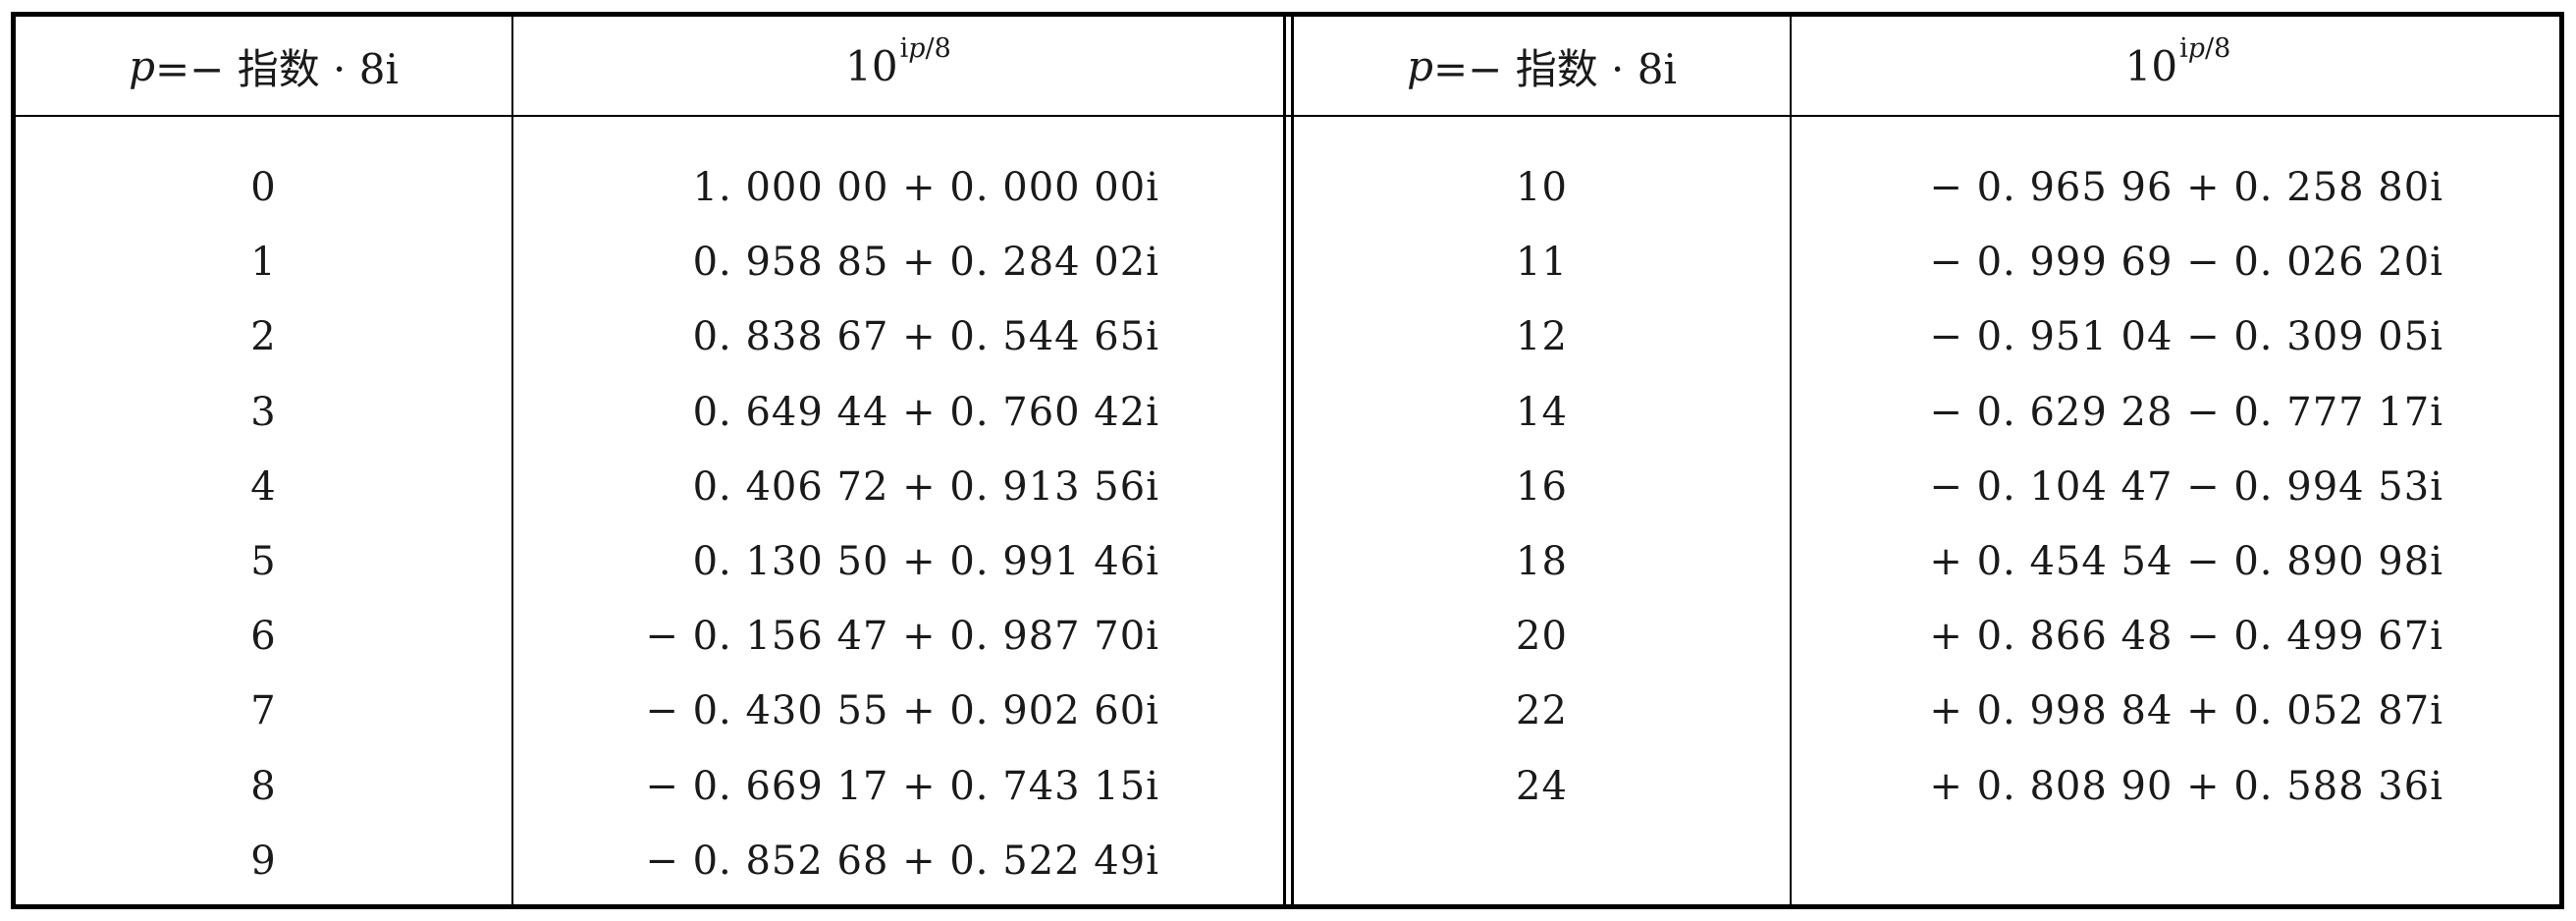  What do you see at coordinates (263, 562) in the screenshot?
I see `table-cell-p: 5` at bounding box center [263, 562].